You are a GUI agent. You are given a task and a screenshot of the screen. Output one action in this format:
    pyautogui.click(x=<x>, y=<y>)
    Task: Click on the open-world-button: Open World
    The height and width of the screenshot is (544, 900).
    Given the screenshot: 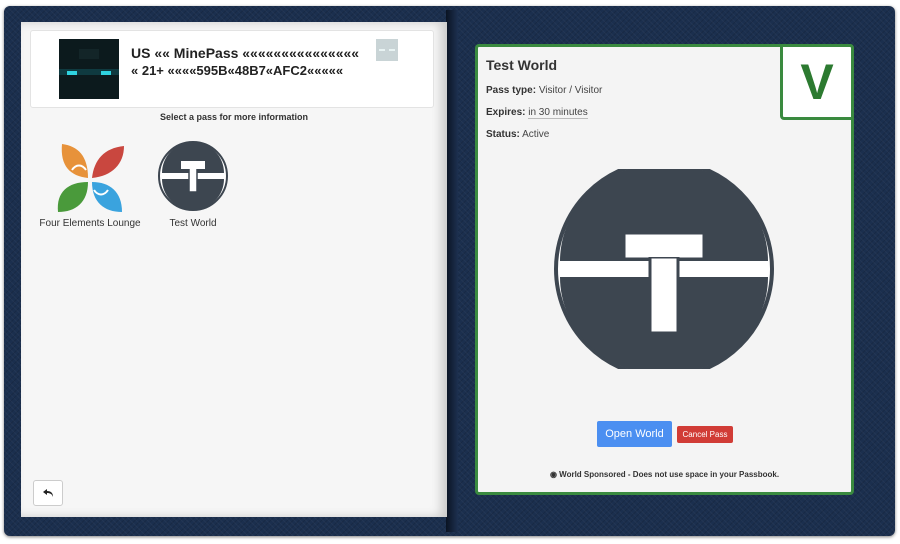 What is the action you would take?
    pyautogui.click(x=634, y=434)
    